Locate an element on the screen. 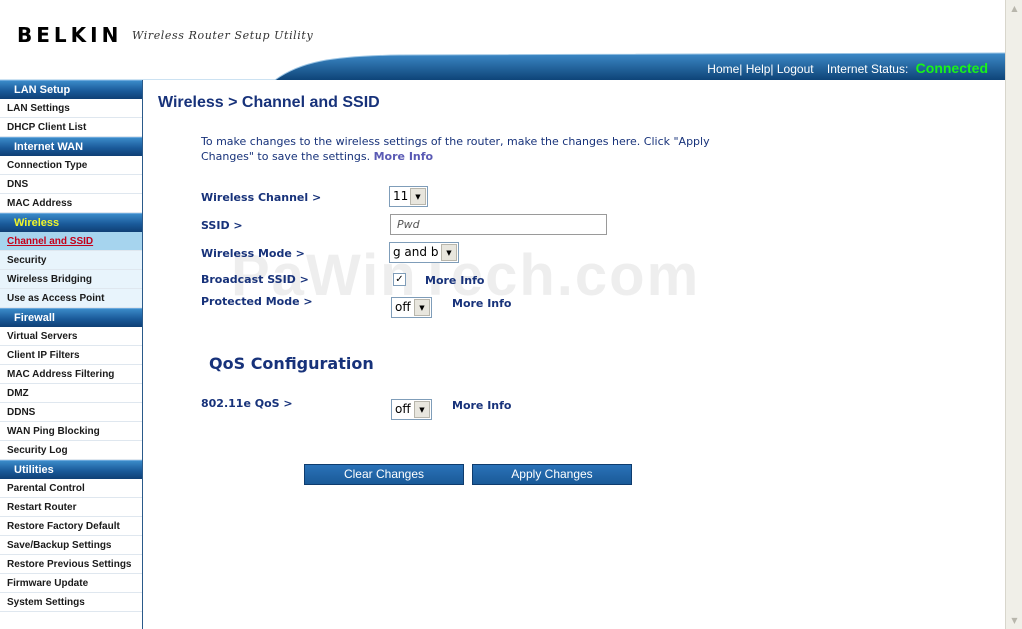 This screenshot has height=629, width=1022. sidebar-item-mac-address-filtering: MAC Address Filtering is located at coordinates (71, 374).